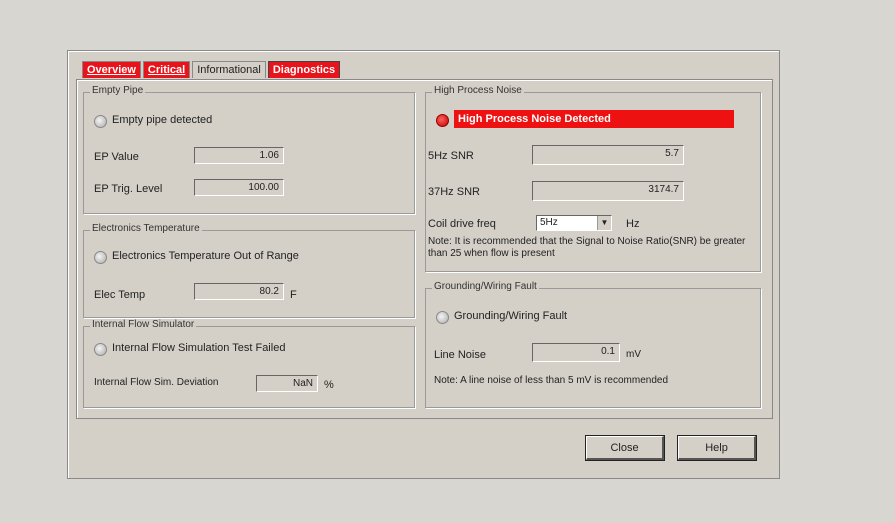  Describe the element at coordinates (100, 121) in the screenshot. I see `empty-pipe-indicator` at that location.